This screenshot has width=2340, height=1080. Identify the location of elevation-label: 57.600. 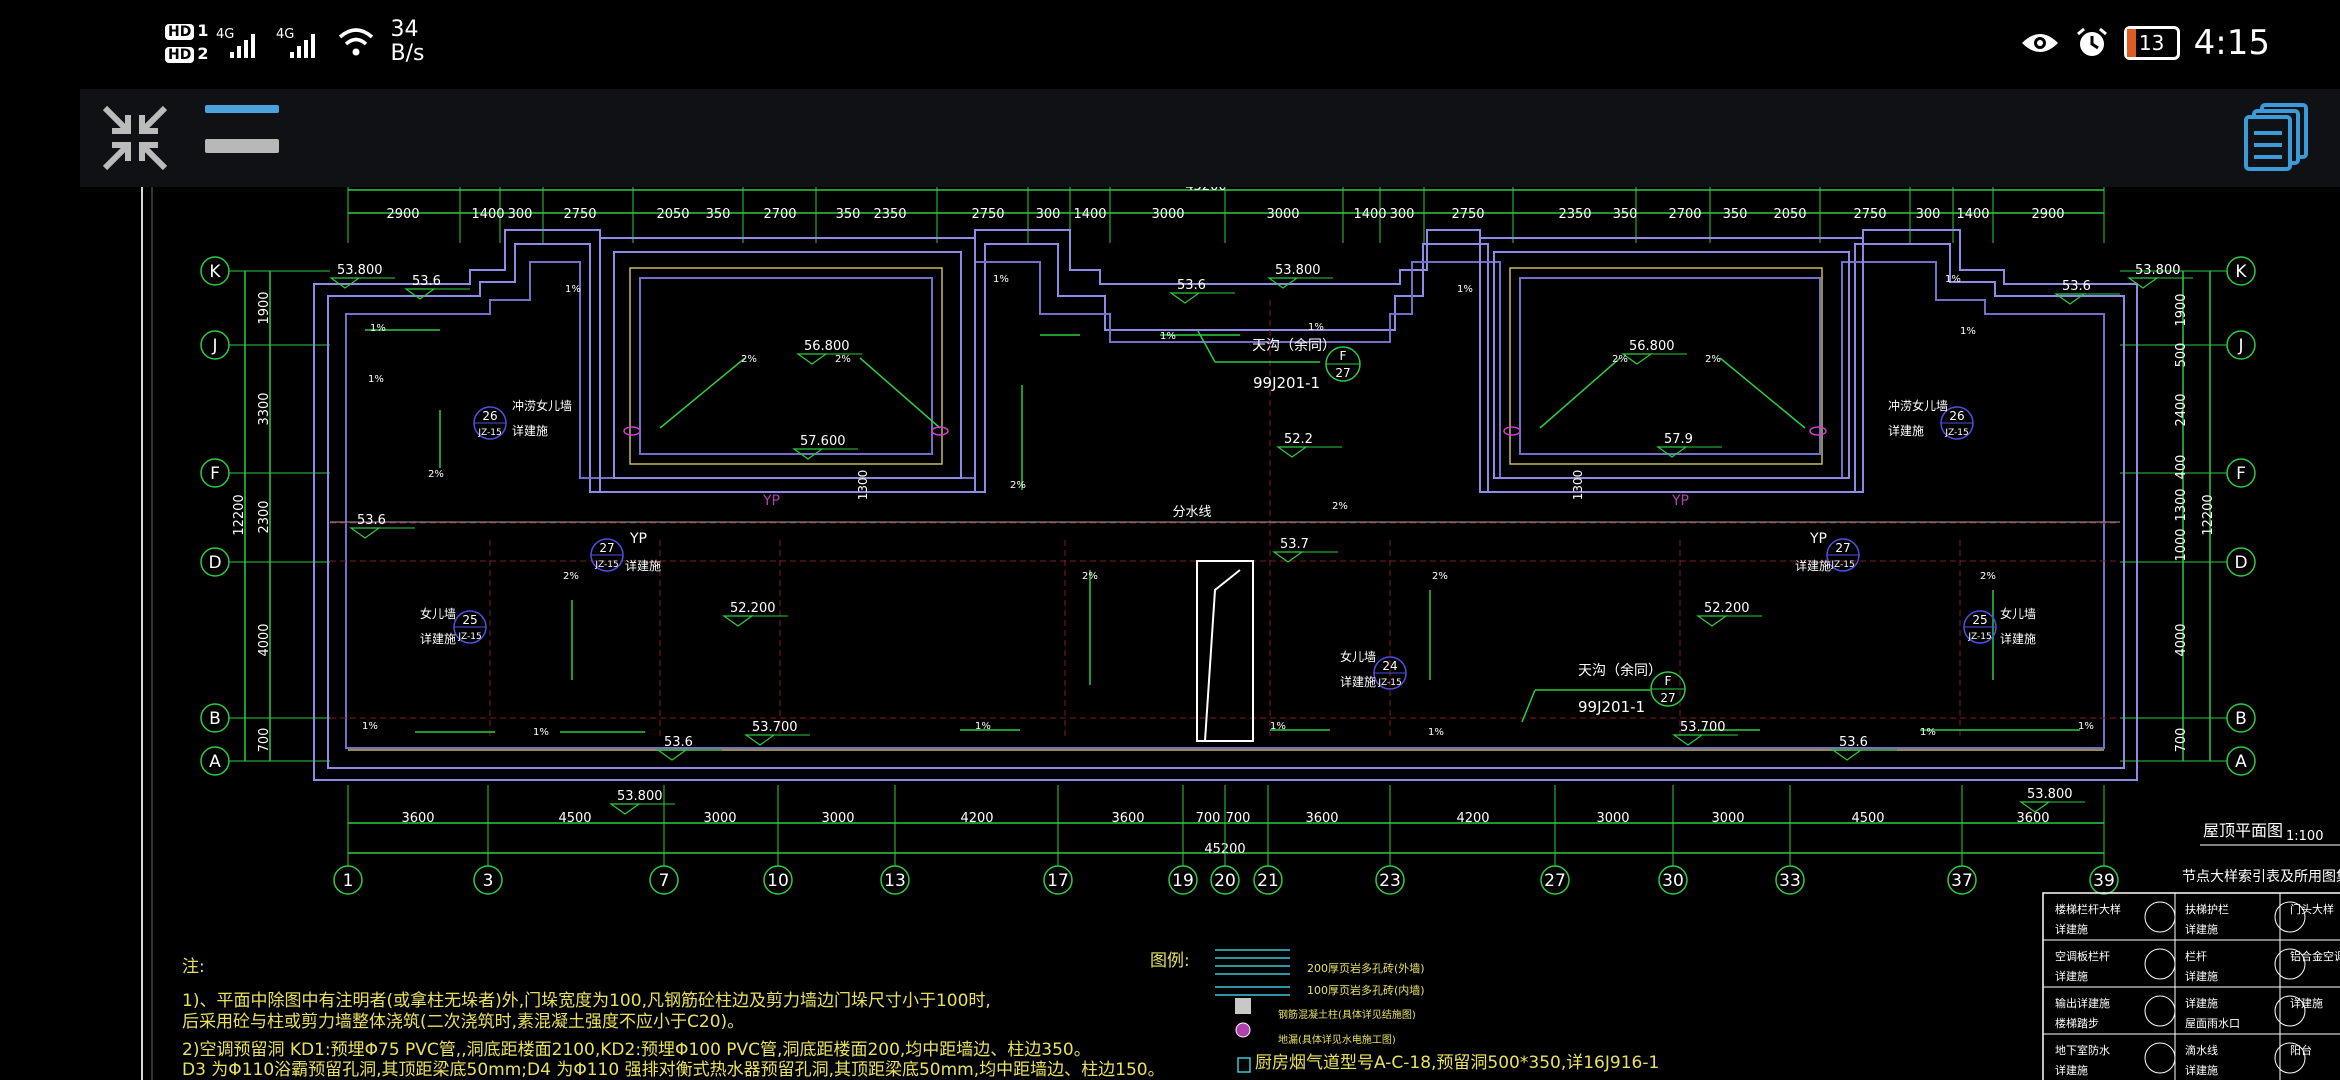
(823, 441).